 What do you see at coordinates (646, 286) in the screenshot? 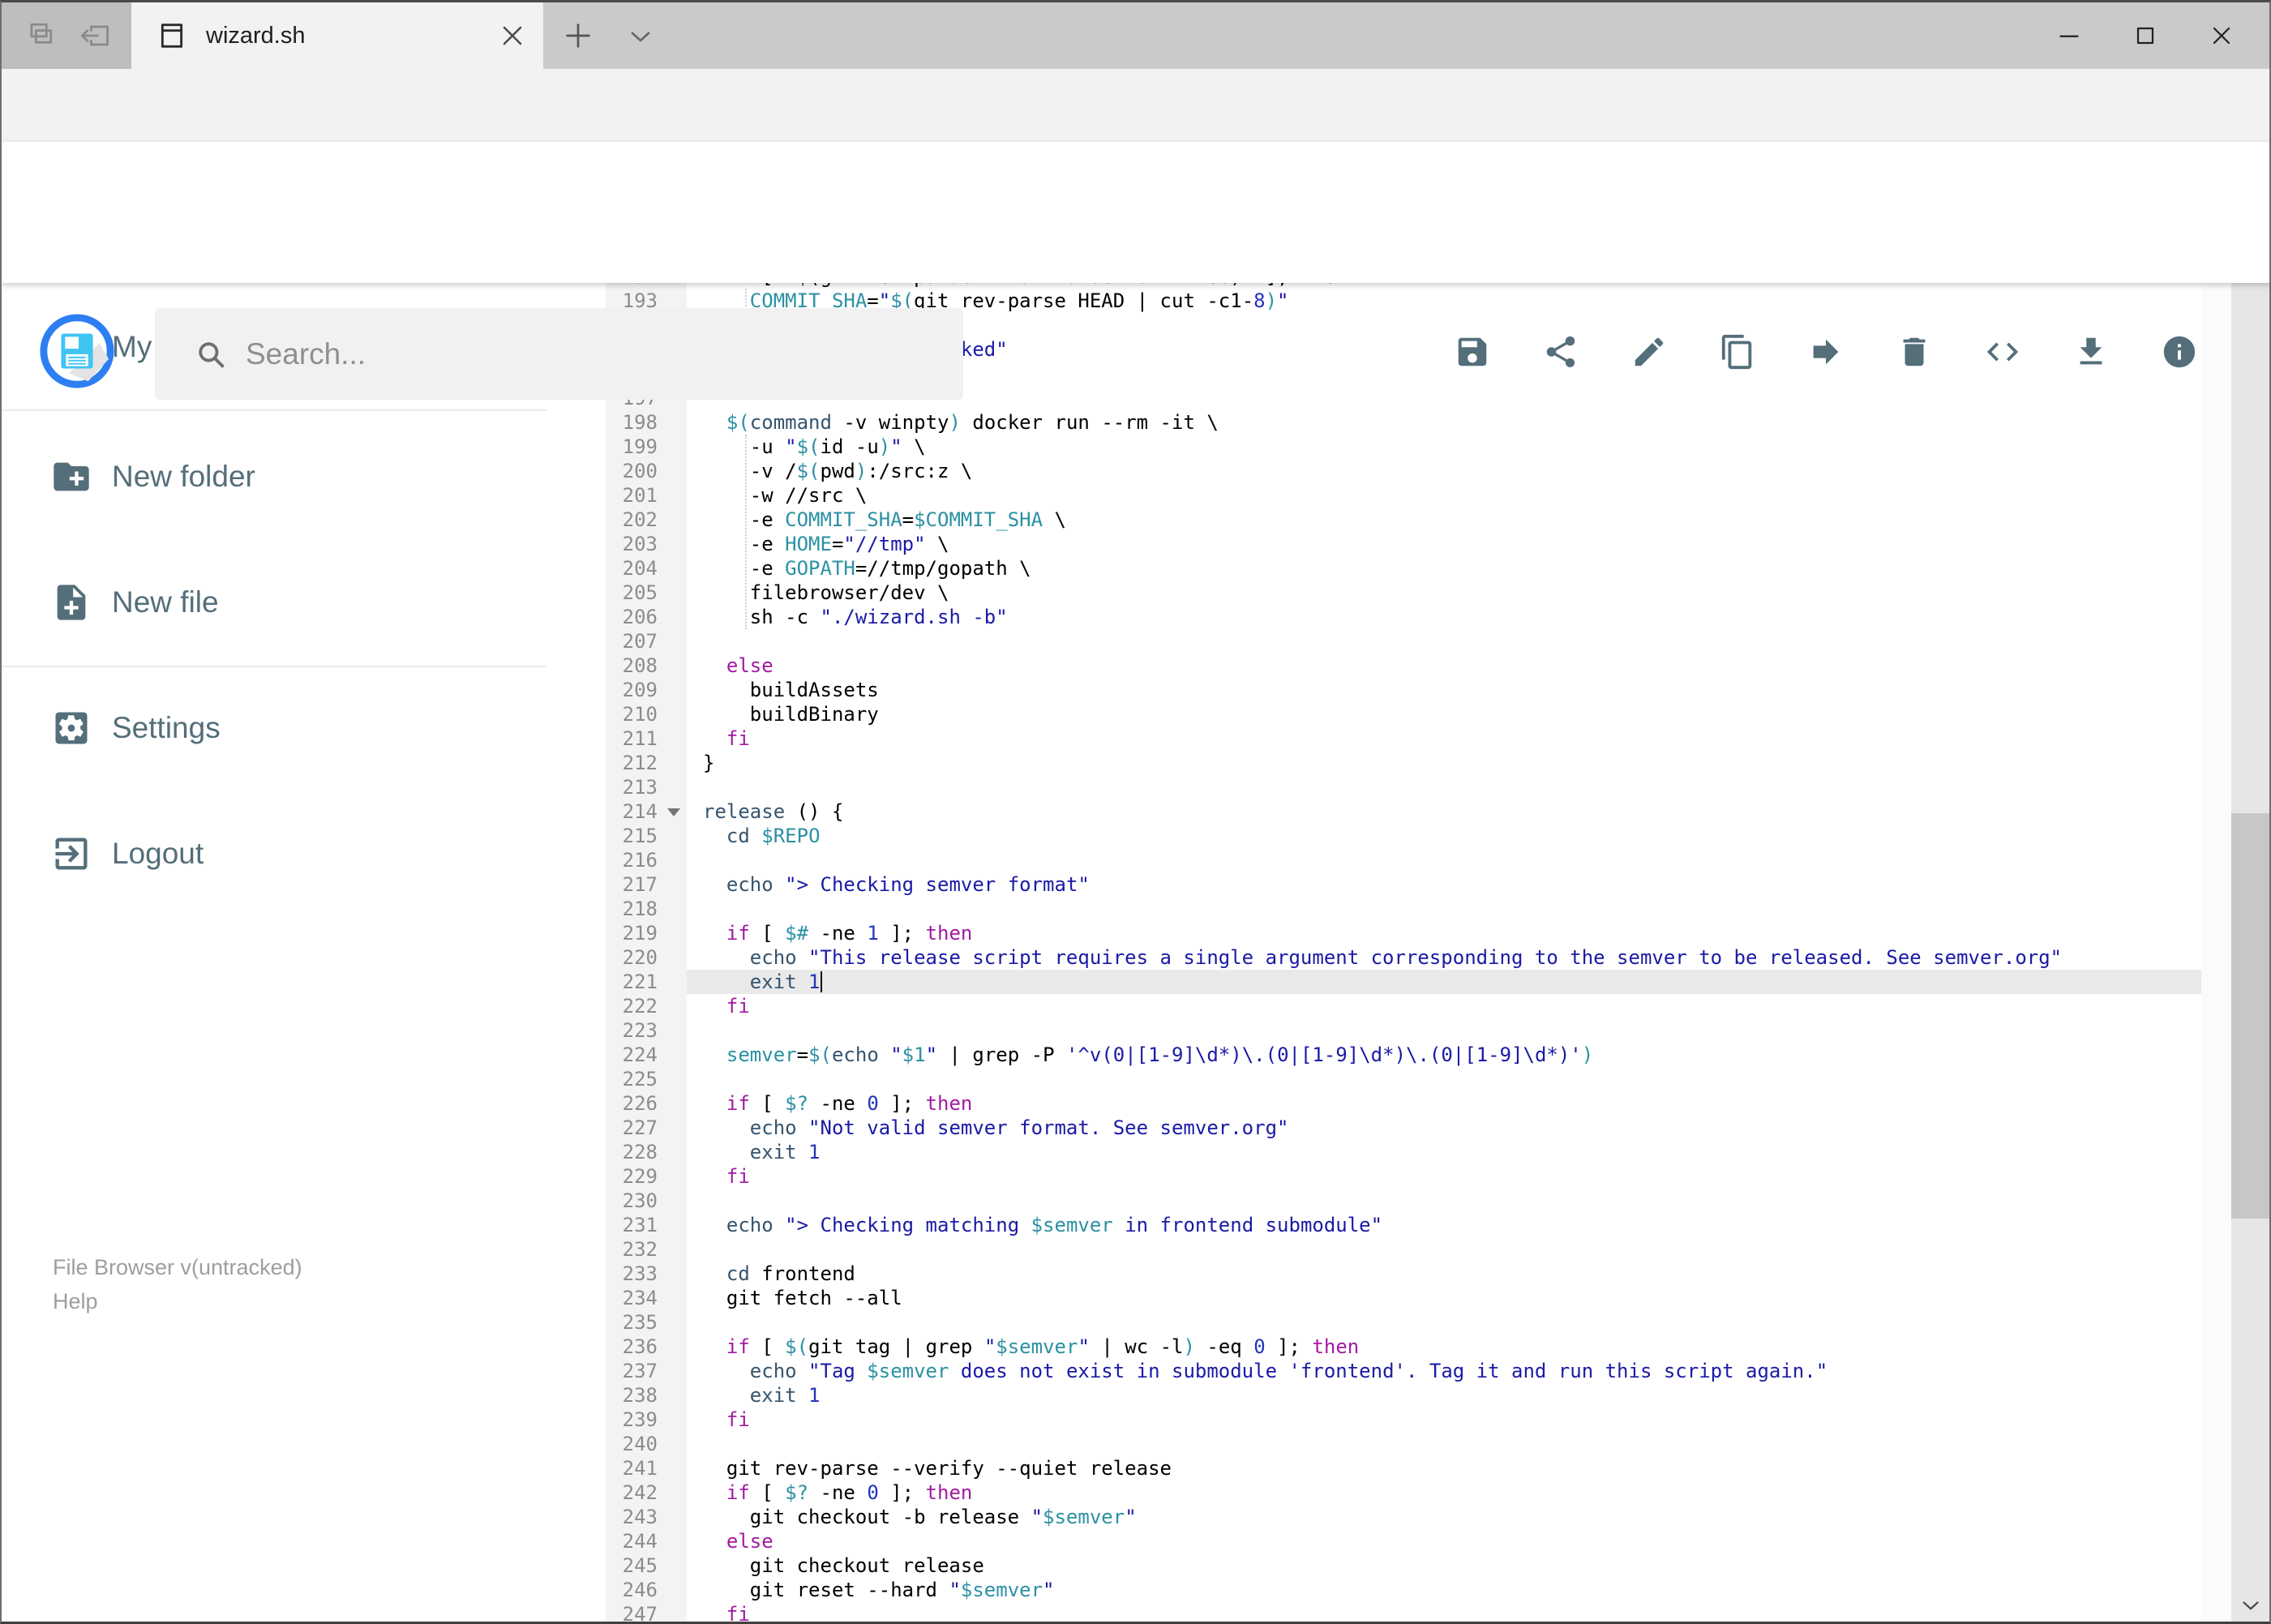
I see `line-number: 192` at bounding box center [646, 286].